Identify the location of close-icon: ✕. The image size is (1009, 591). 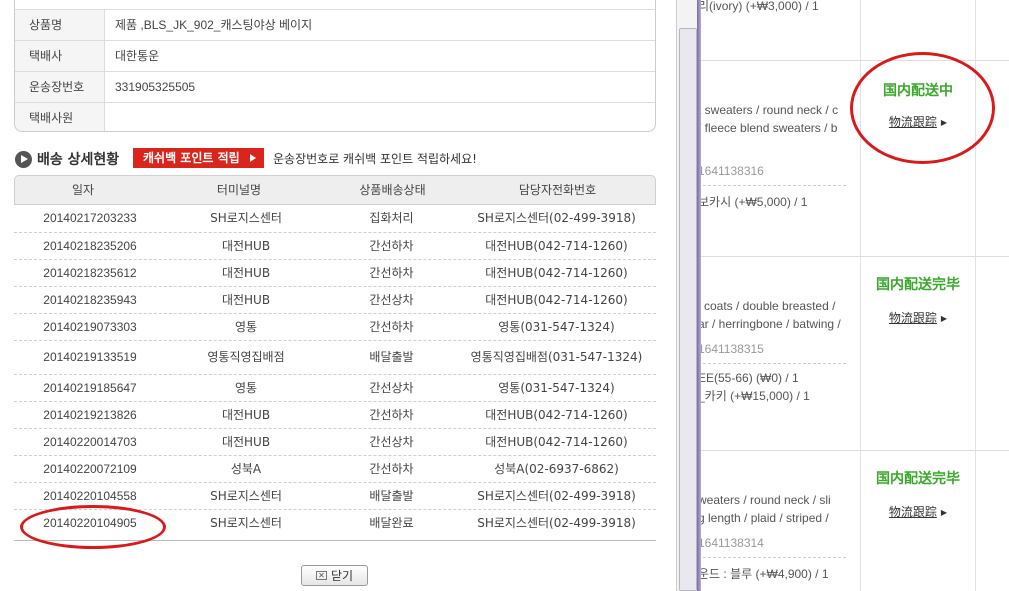
(321, 575).